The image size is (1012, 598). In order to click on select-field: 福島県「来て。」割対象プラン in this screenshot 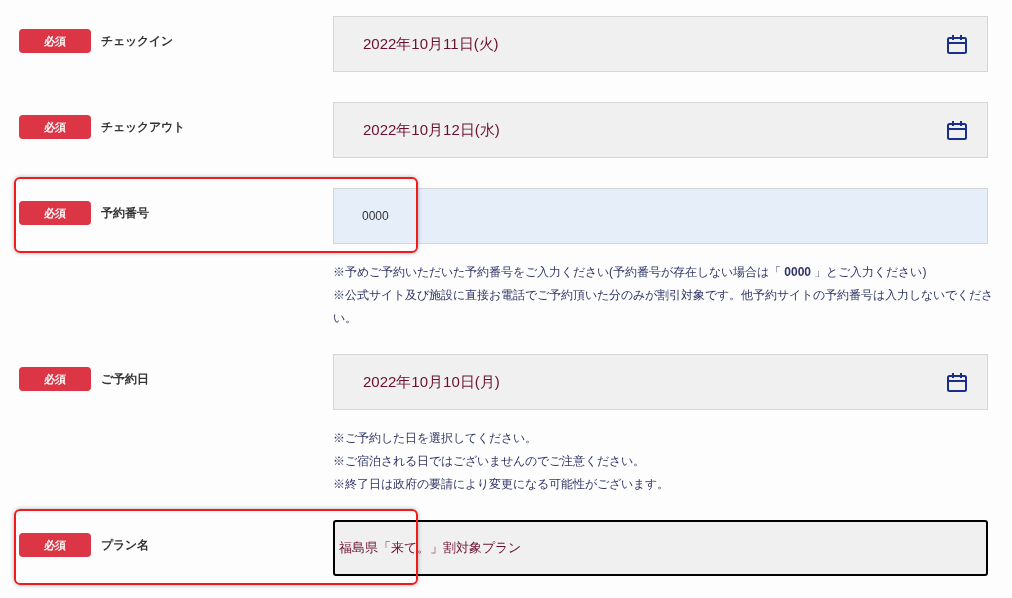, I will do `click(660, 548)`.